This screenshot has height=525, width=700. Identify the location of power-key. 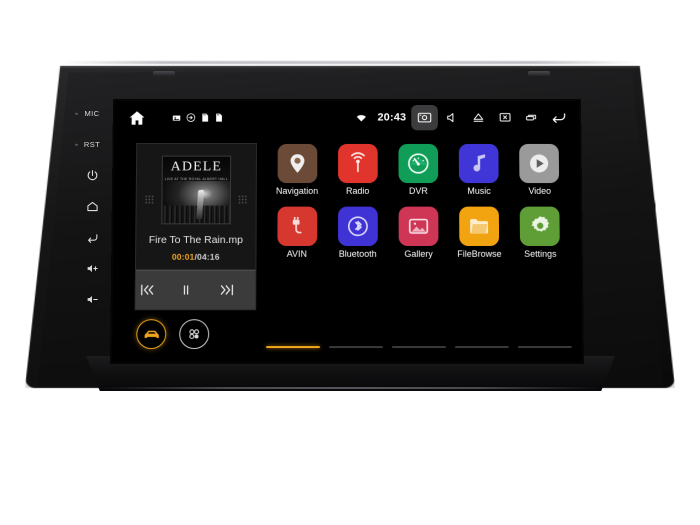
(92, 175).